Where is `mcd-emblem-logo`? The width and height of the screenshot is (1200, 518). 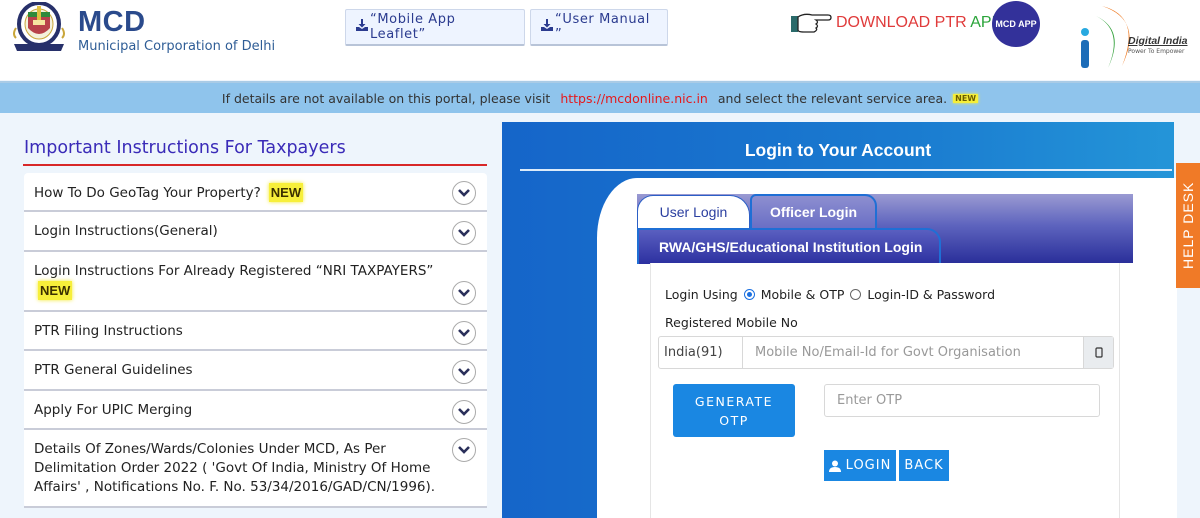 mcd-emblem-logo is located at coordinates (39, 29).